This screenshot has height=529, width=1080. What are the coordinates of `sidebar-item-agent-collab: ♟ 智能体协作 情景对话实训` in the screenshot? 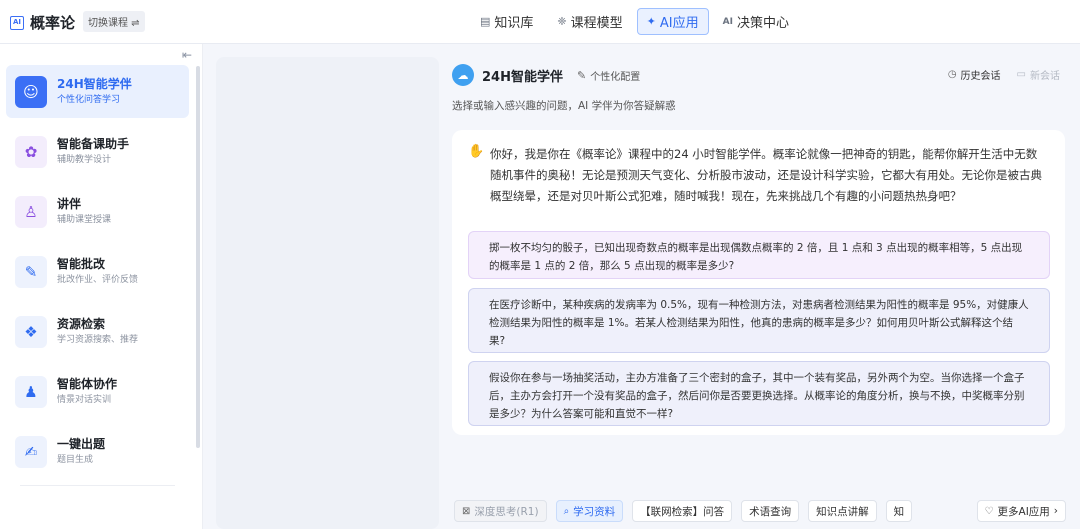 It's located at (97, 391).